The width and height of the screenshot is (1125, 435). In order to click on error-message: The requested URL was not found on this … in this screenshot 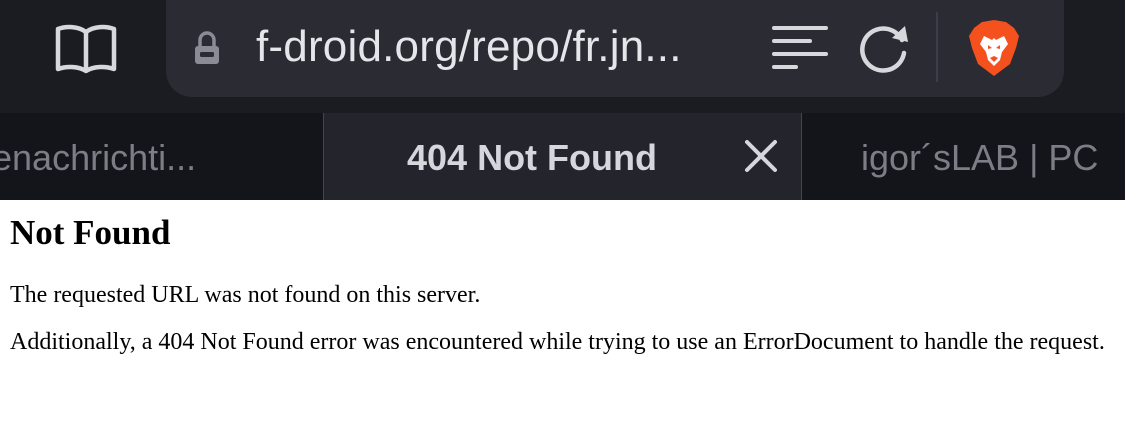, I will do `click(245, 295)`.